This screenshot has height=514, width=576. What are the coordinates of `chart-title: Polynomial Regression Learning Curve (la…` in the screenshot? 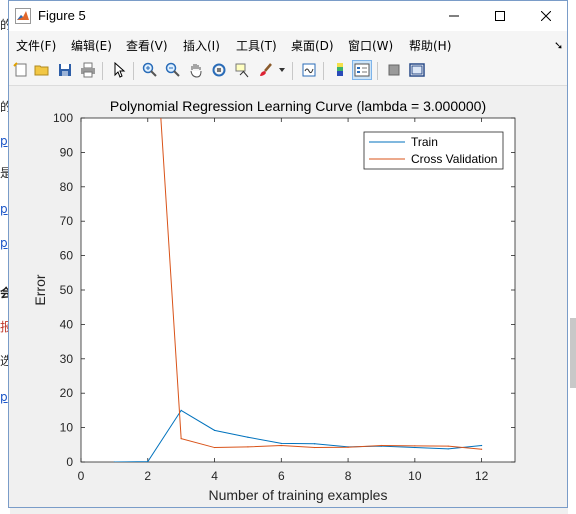 It's located at (298, 106).